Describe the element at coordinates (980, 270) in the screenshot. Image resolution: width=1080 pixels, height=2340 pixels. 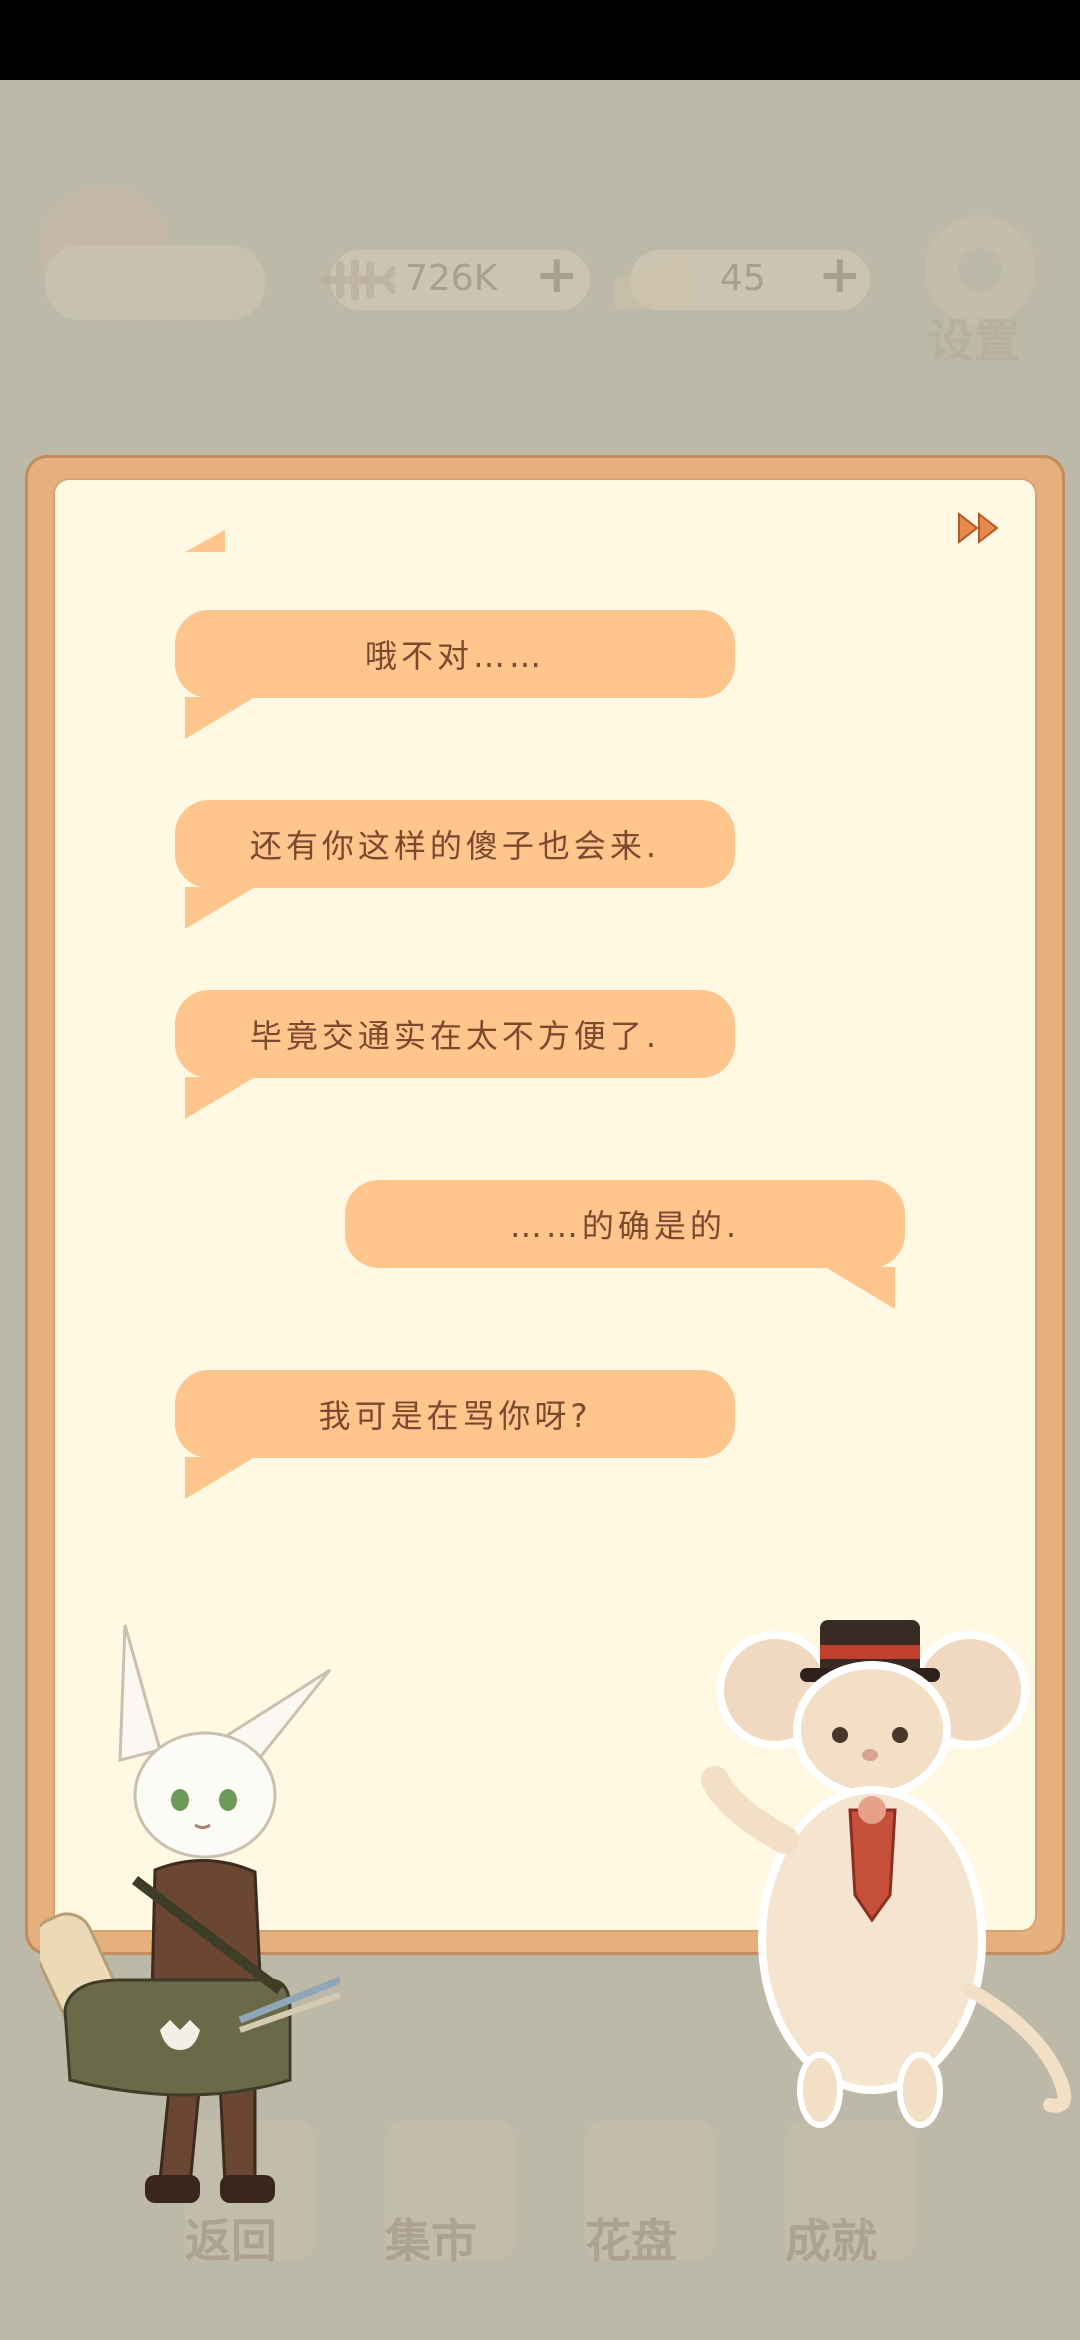
I see `gear-hole` at that location.